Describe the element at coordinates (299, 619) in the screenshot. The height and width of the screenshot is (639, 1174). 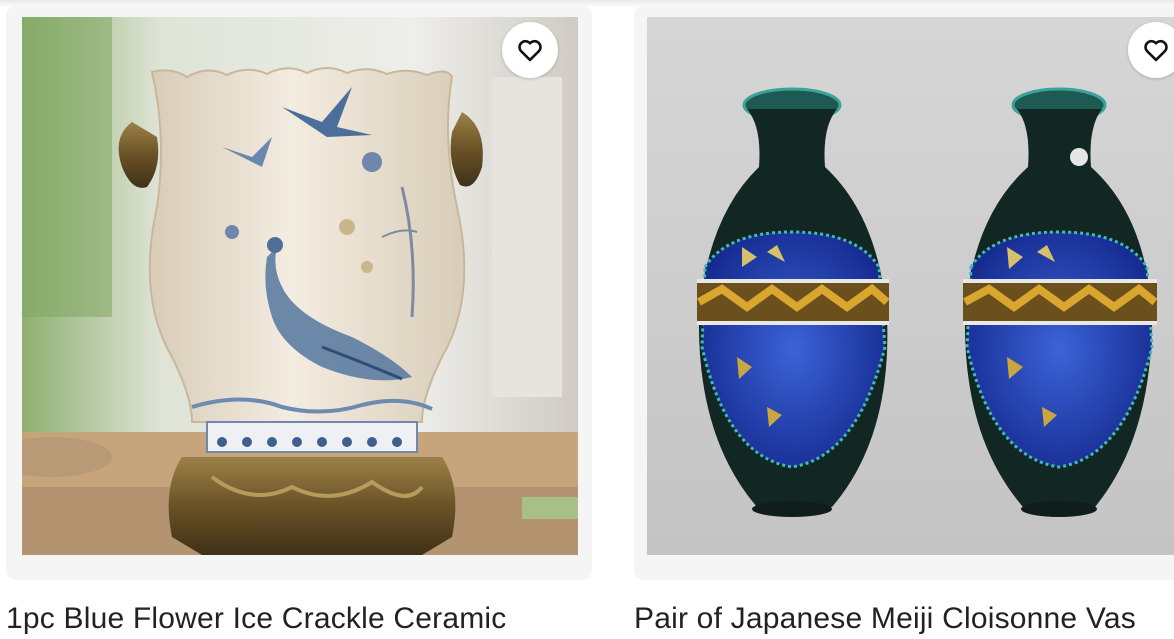
I see `product-title: 1pc Blue Flower Ice Crackle Ceramic` at that location.